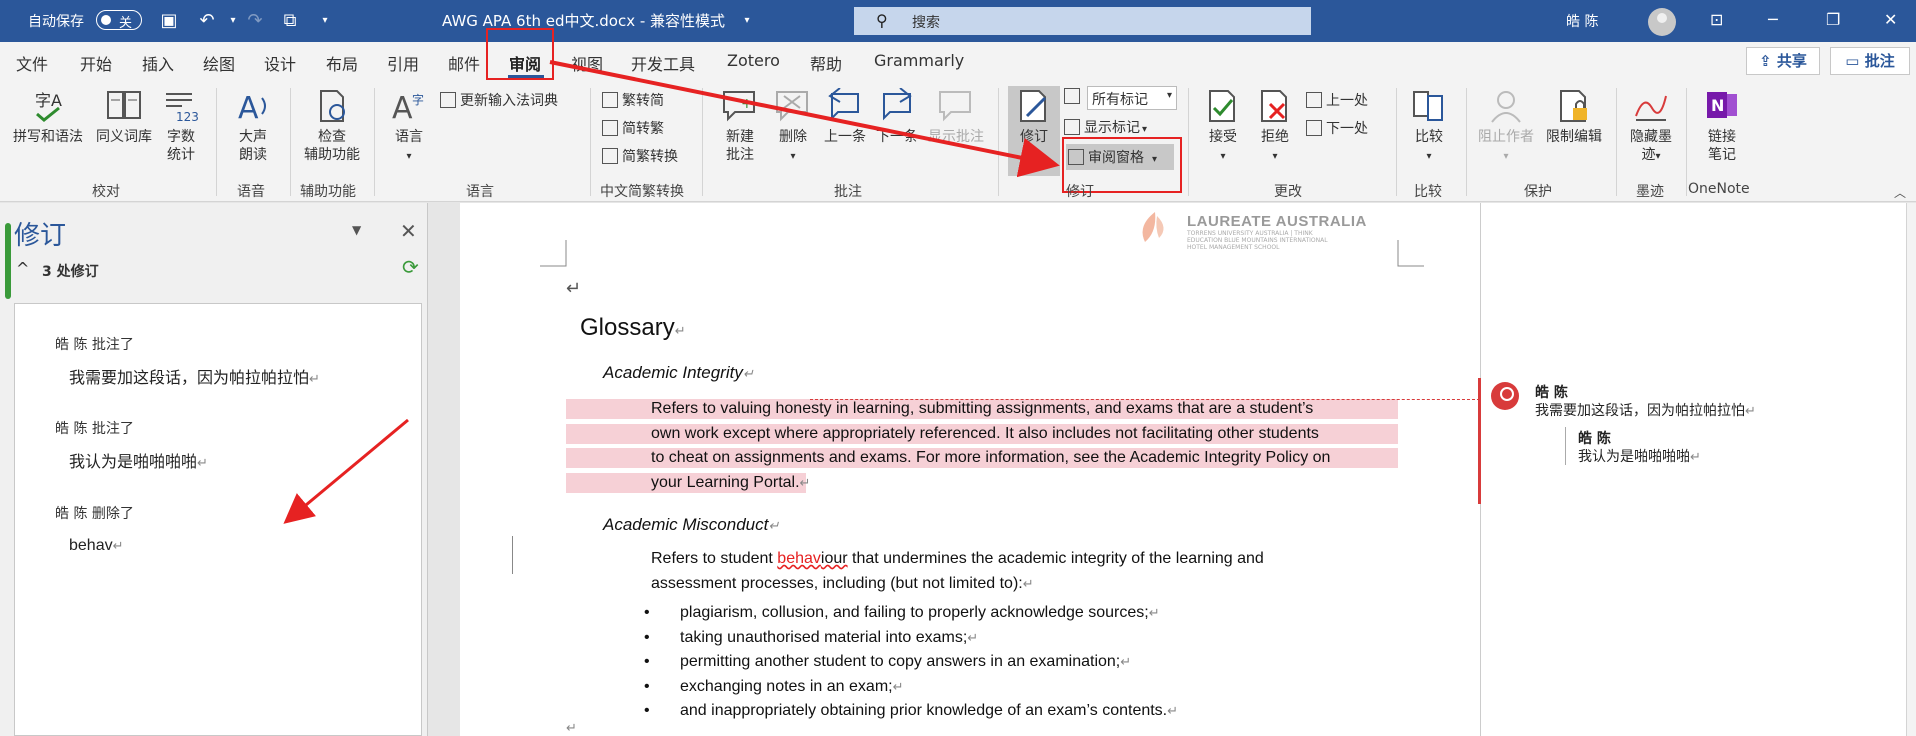 The image size is (1916, 736). Describe the element at coordinates (219, 63) in the screenshot. I see `tab-draw: 绘图` at that location.